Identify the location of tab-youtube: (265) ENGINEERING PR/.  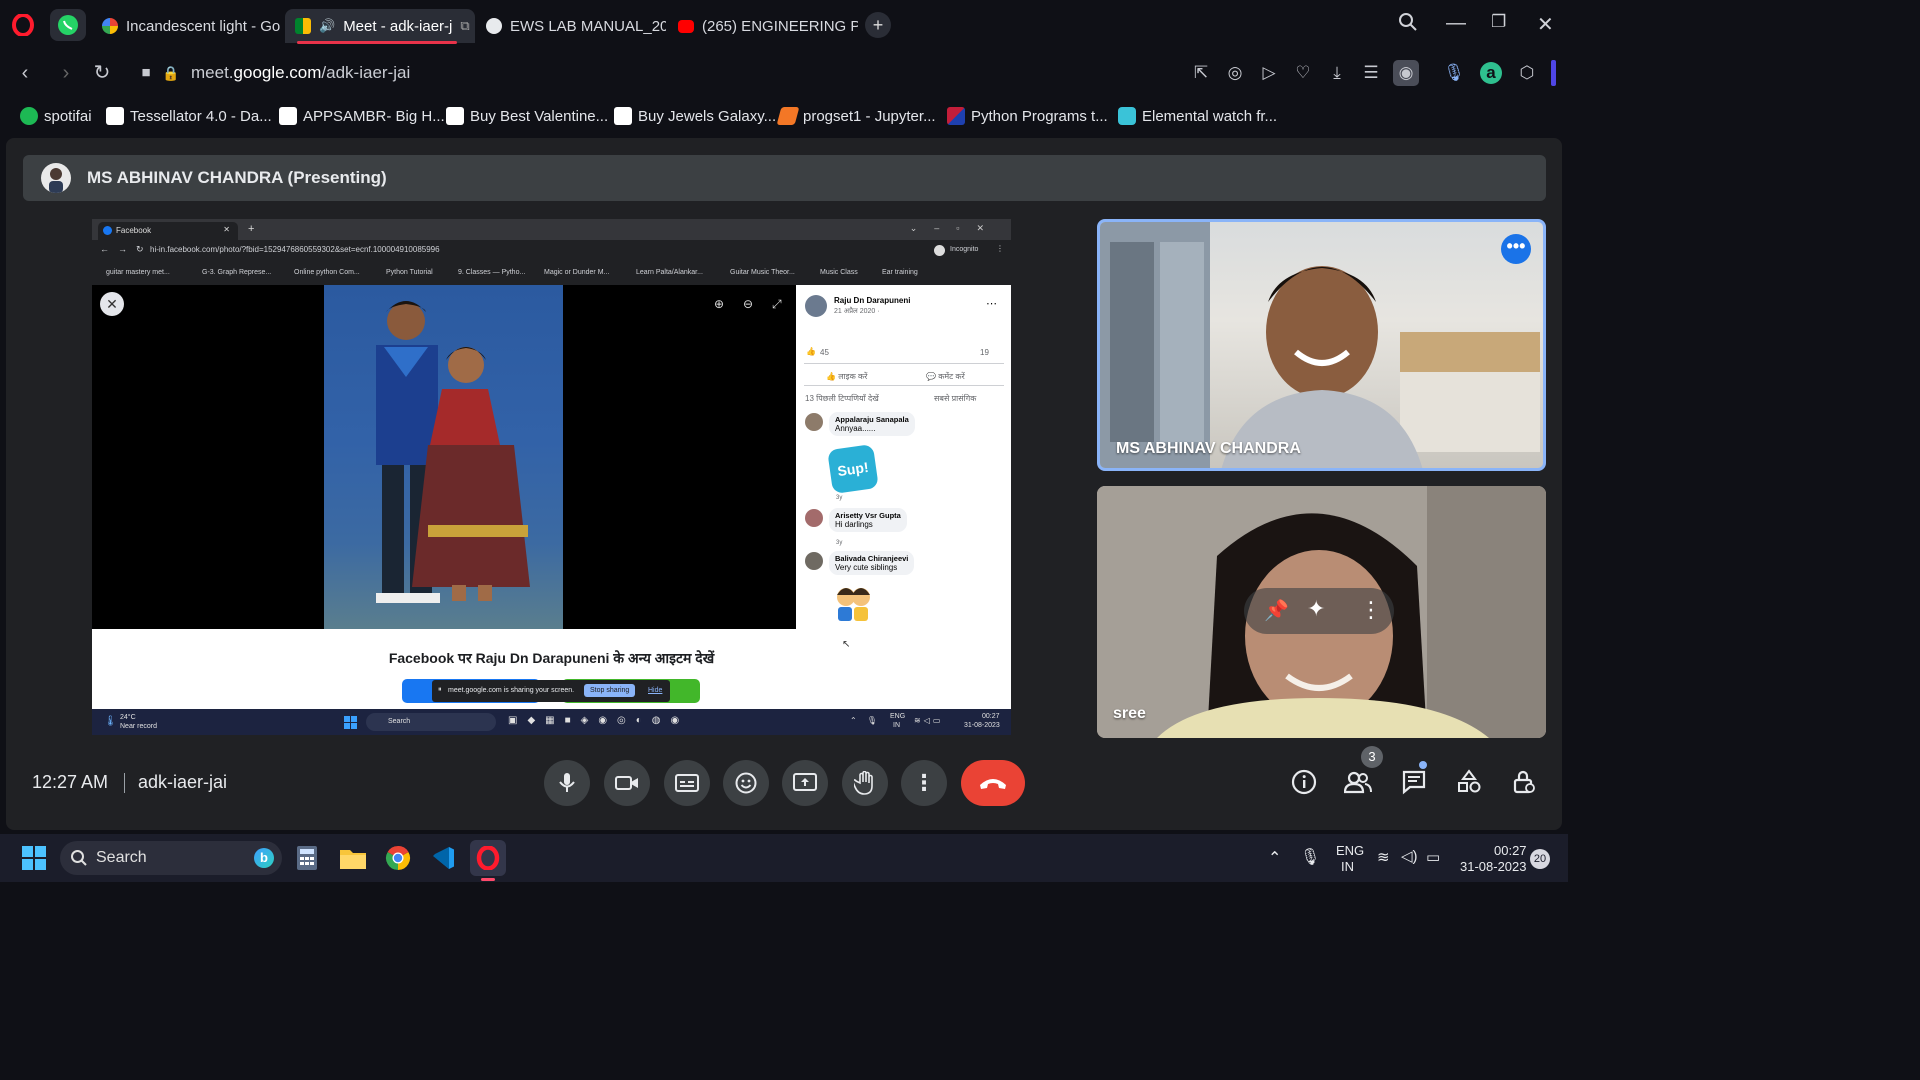
(763, 26).